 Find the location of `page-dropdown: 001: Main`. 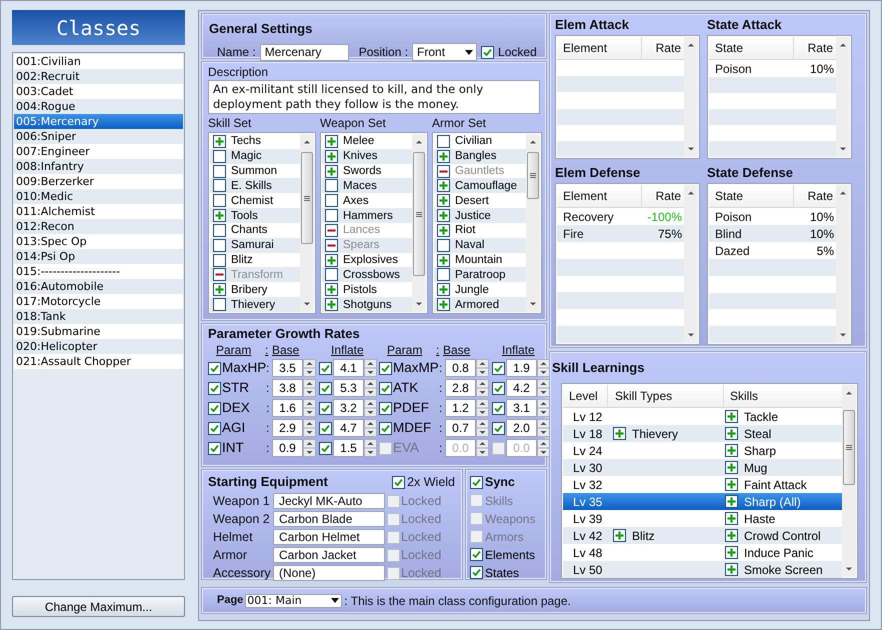

page-dropdown: 001: Main is located at coordinates (293, 601).